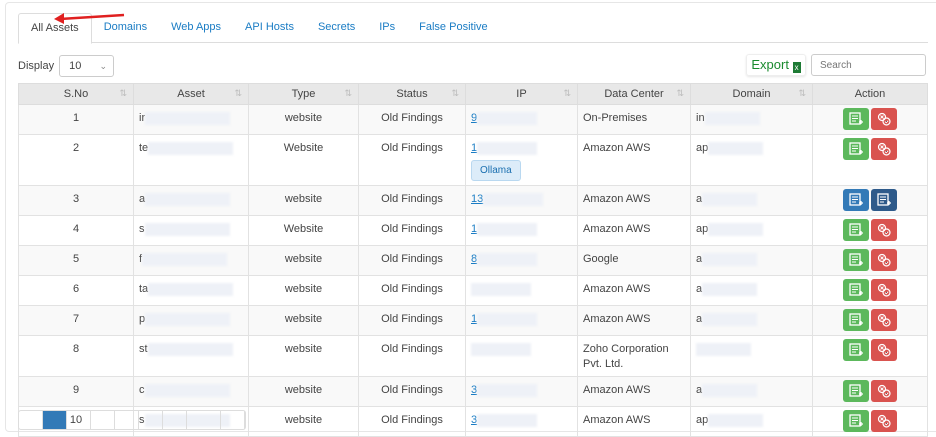  Describe the element at coordinates (76, 230) in the screenshot. I see `cell-sno: 4` at that location.